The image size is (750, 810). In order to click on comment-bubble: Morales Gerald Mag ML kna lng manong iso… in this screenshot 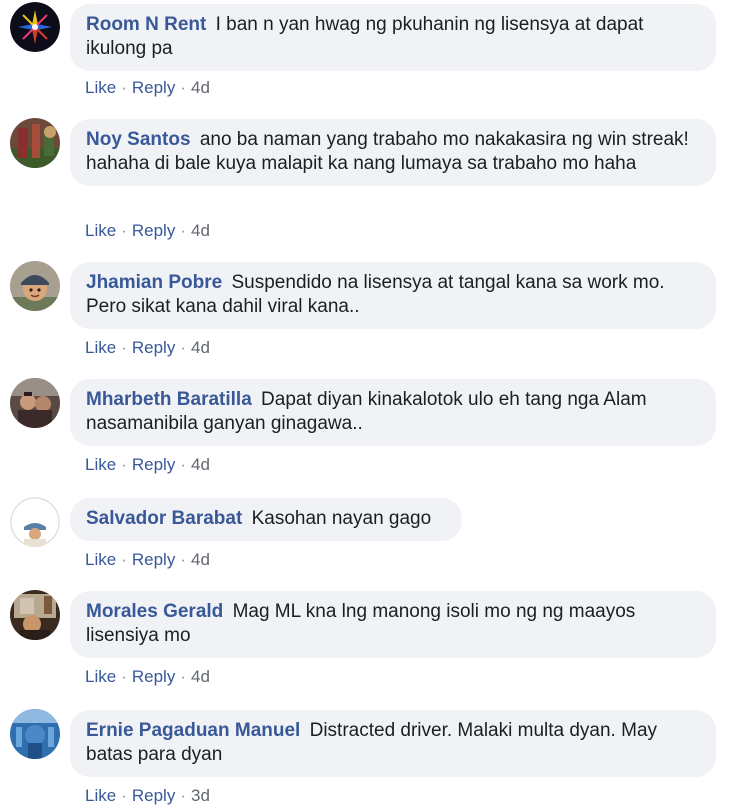, I will do `click(393, 624)`.